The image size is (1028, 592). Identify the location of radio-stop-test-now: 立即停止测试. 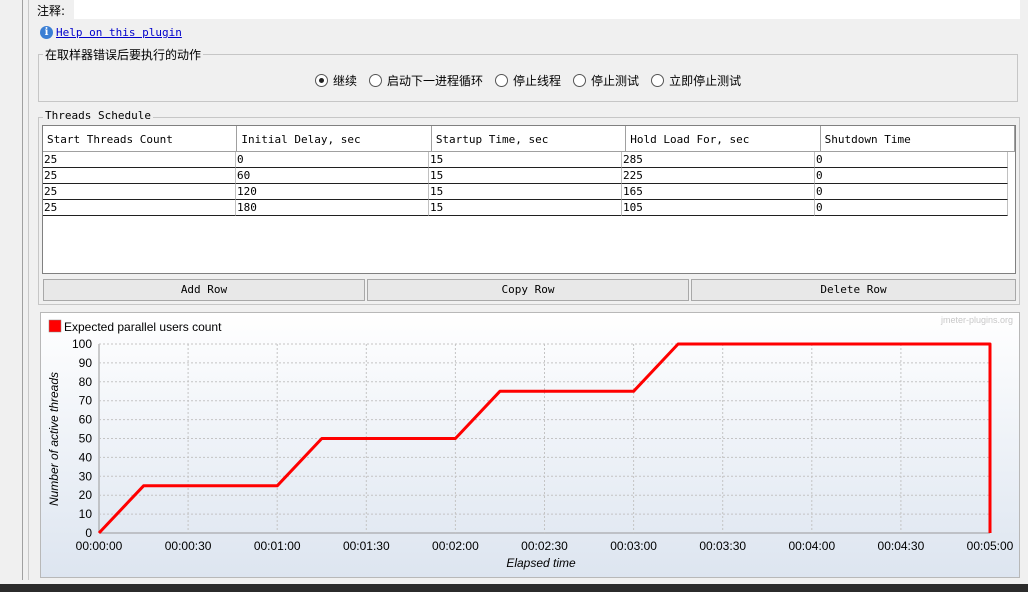
(696, 80).